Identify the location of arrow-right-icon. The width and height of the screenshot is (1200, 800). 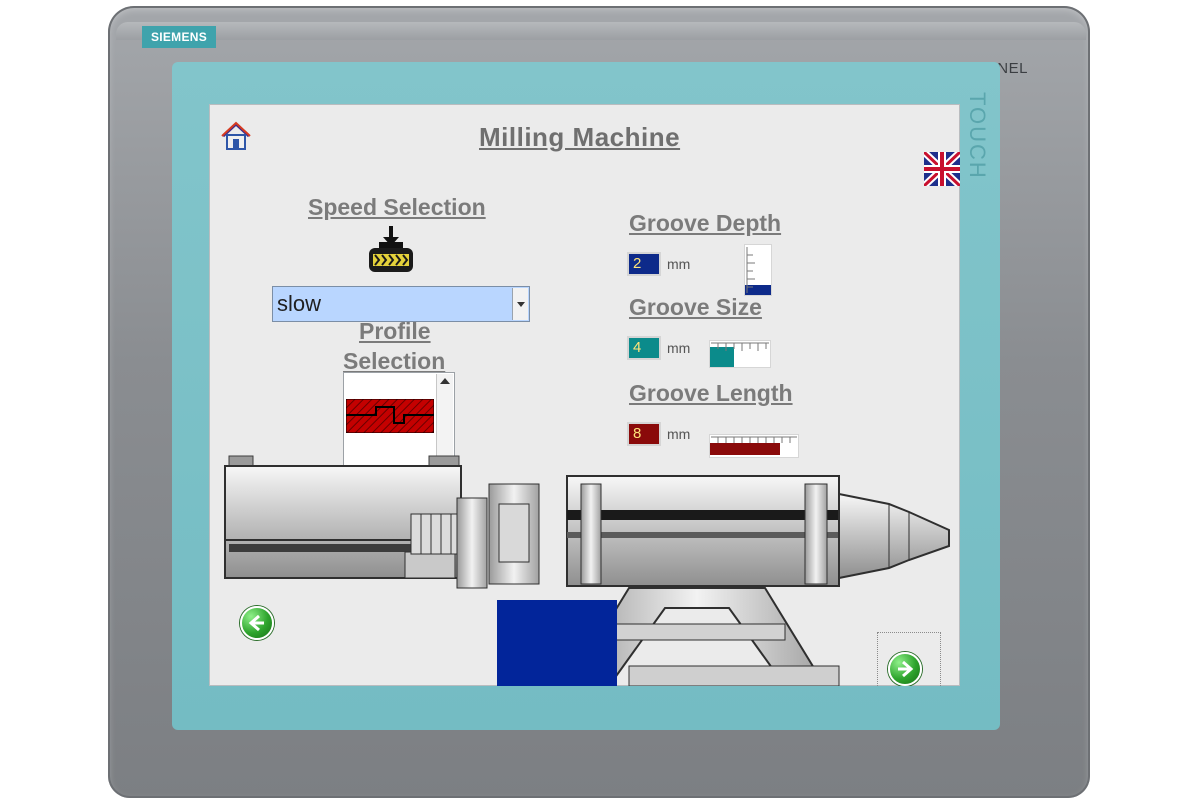
(906, 669).